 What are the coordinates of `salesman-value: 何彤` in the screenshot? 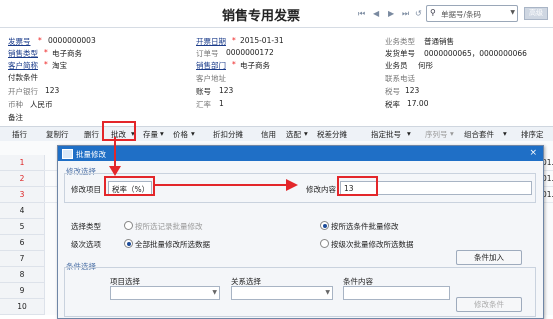 It's located at (425, 65).